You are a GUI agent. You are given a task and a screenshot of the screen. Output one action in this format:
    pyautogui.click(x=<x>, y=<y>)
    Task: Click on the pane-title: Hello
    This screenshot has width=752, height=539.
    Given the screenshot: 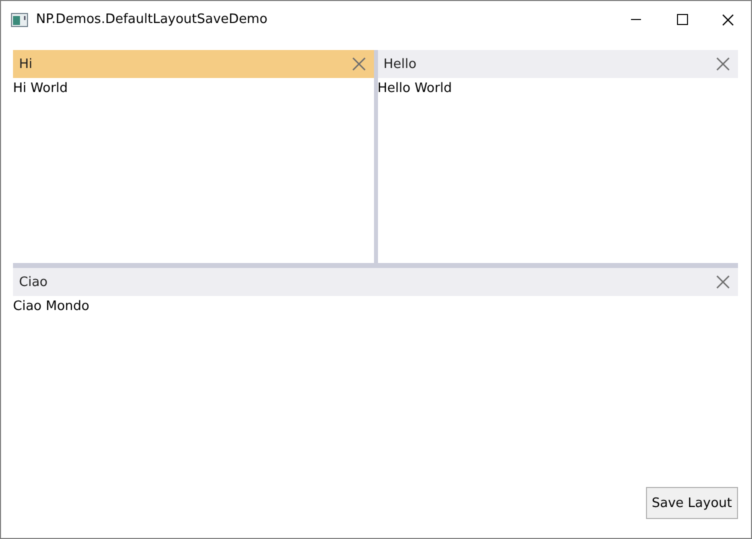 What is the action you would take?
    pyautogui.click(x=401, y=64)
    